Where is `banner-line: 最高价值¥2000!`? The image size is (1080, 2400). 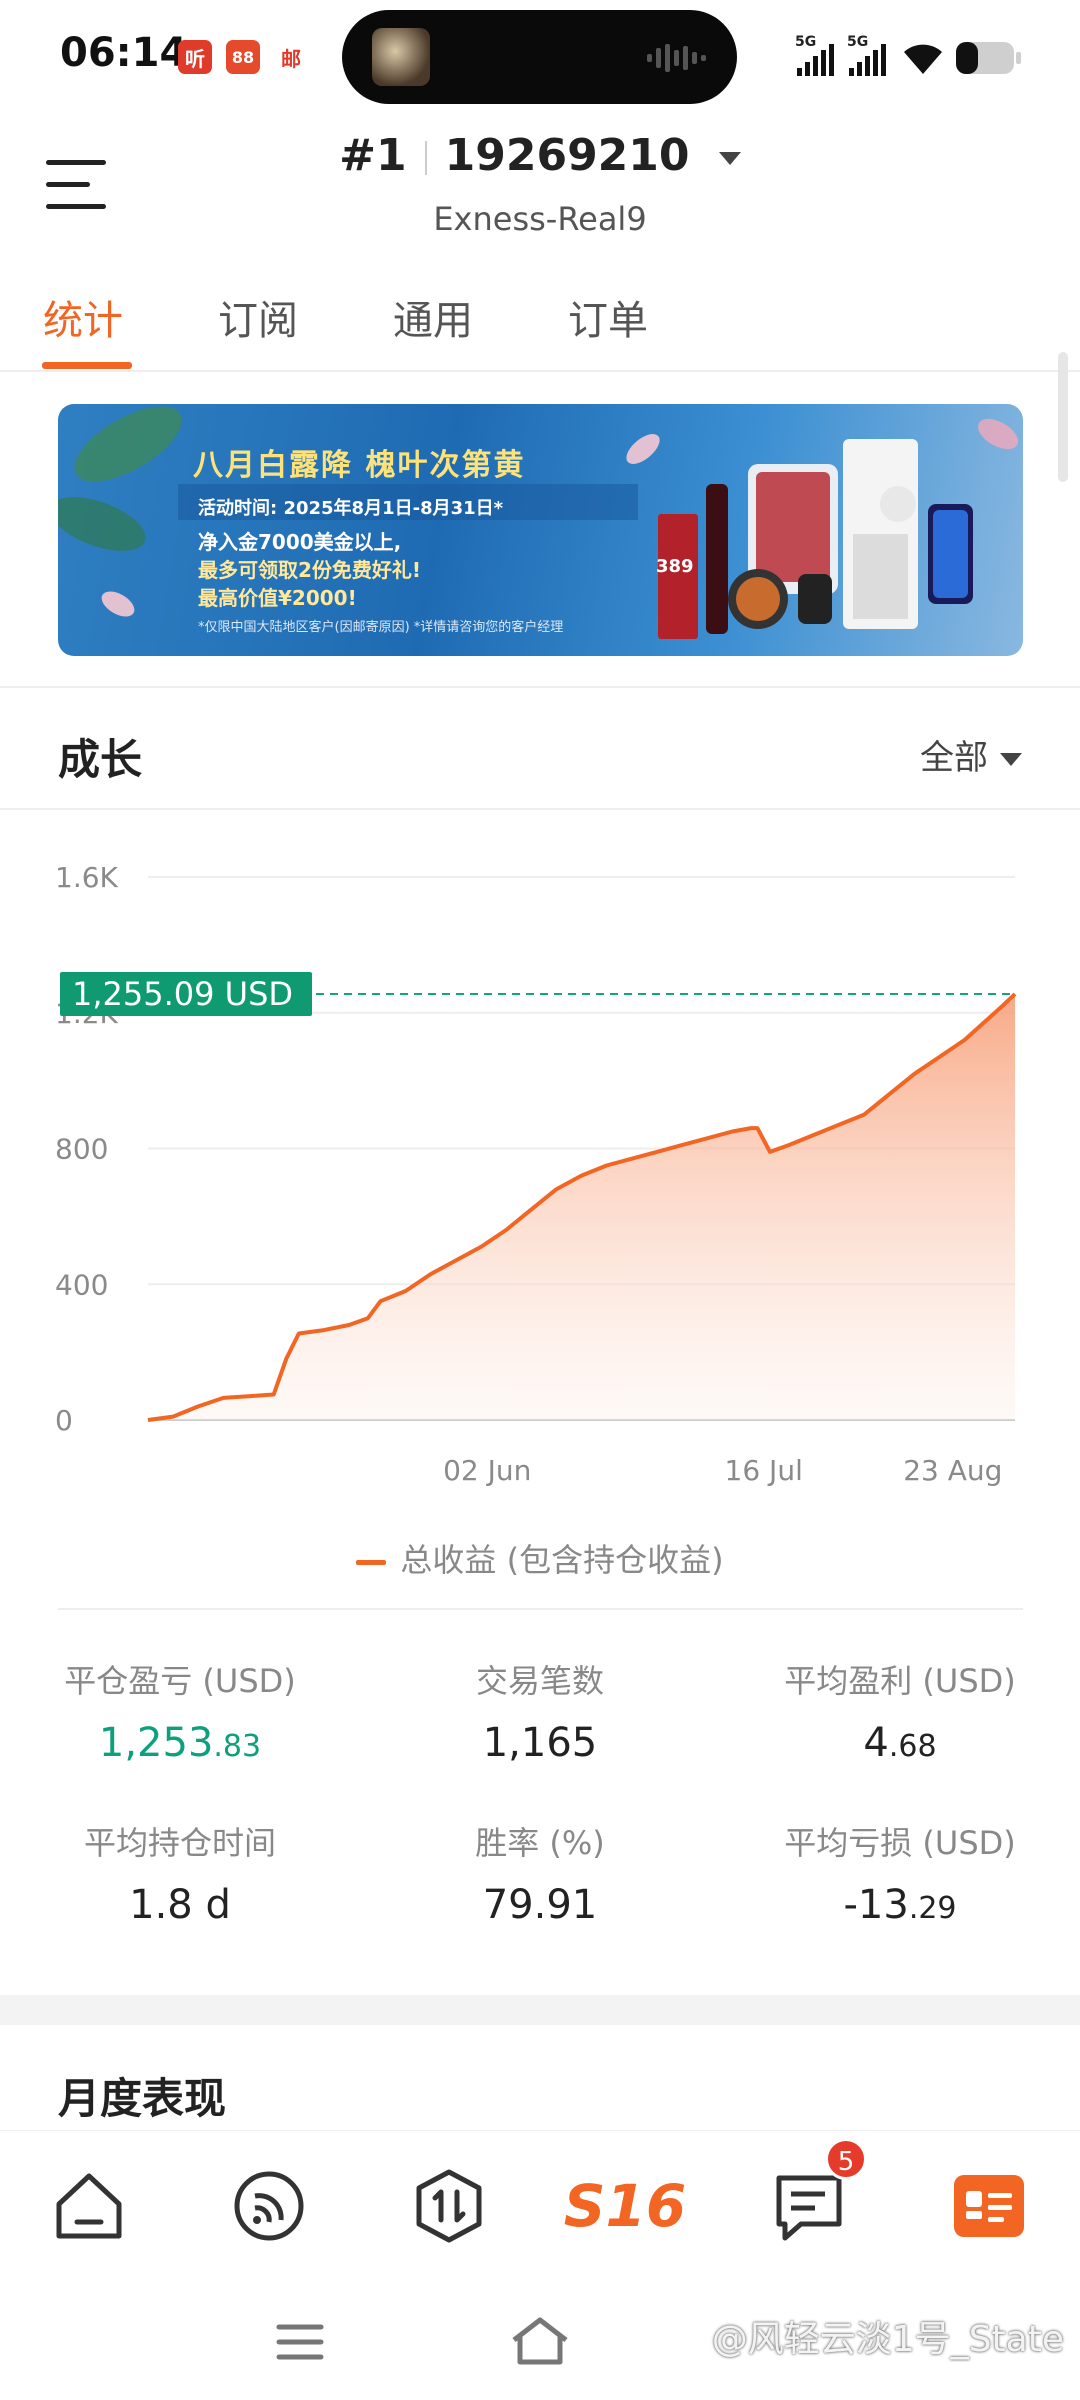 banner-line: 最高价值¥2000! is located at coordinates (277, 598).